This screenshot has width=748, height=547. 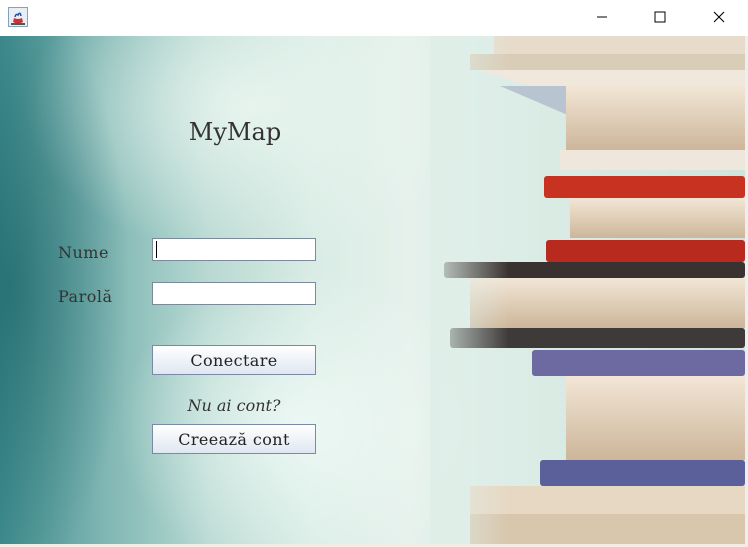 What do you see at coordinates (85, 296) in the screenshot?
I see `password-label: Parolă` at bounding box center [85, 296].